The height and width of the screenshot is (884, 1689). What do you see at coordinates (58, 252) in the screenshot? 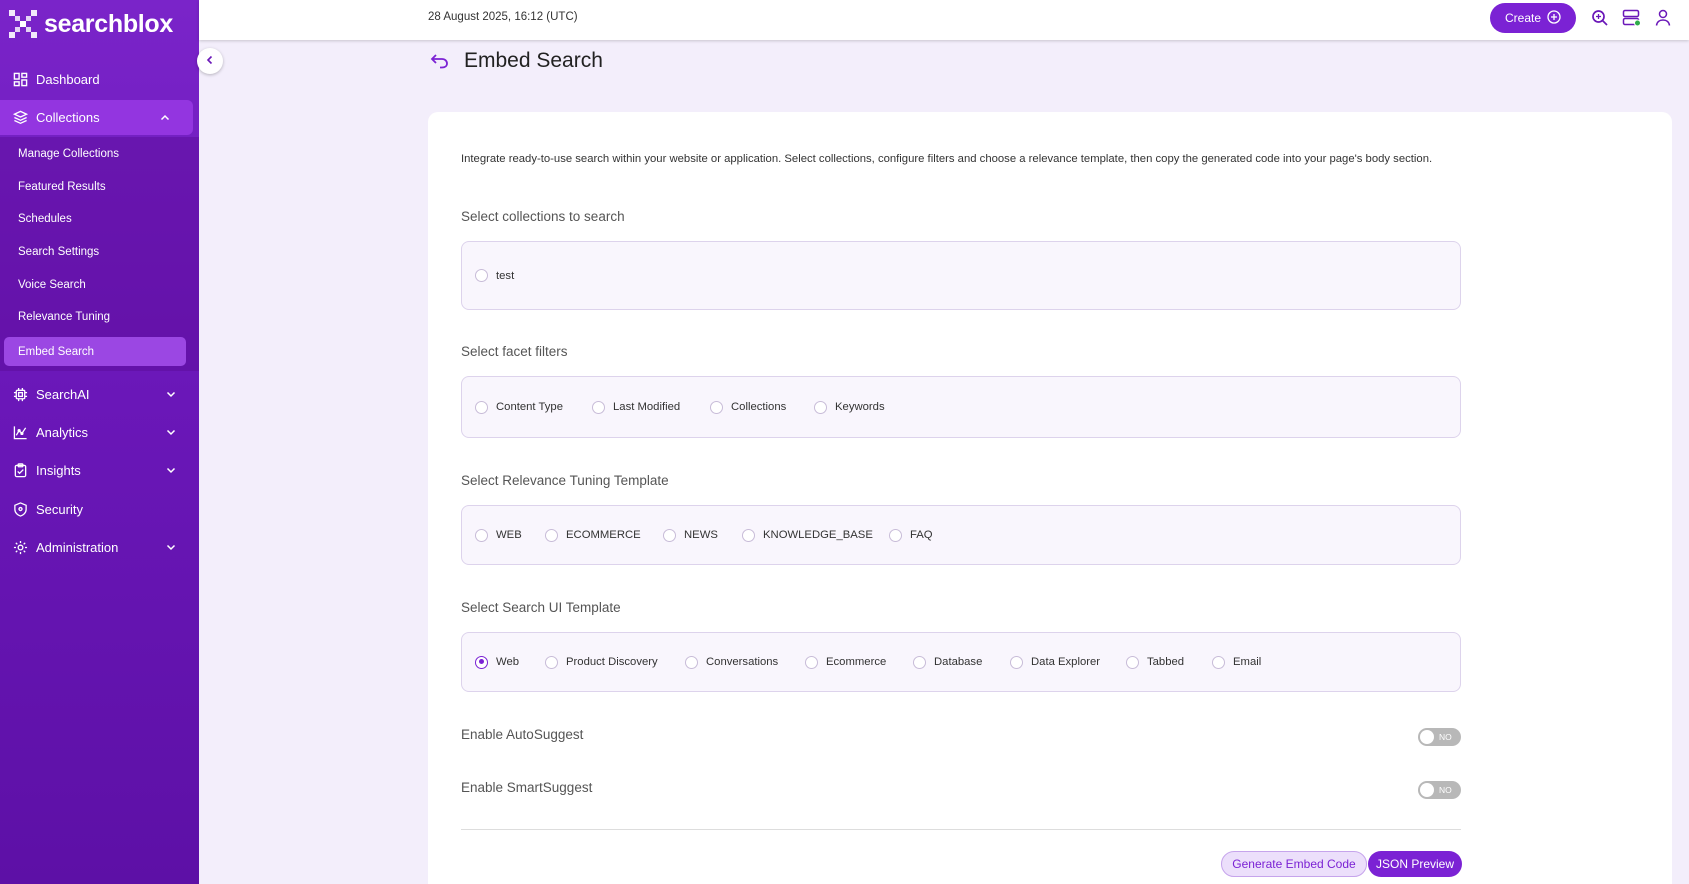
I see `sidebar-subitem-search-settings: Search Settings` at bounding box center [58, 252].